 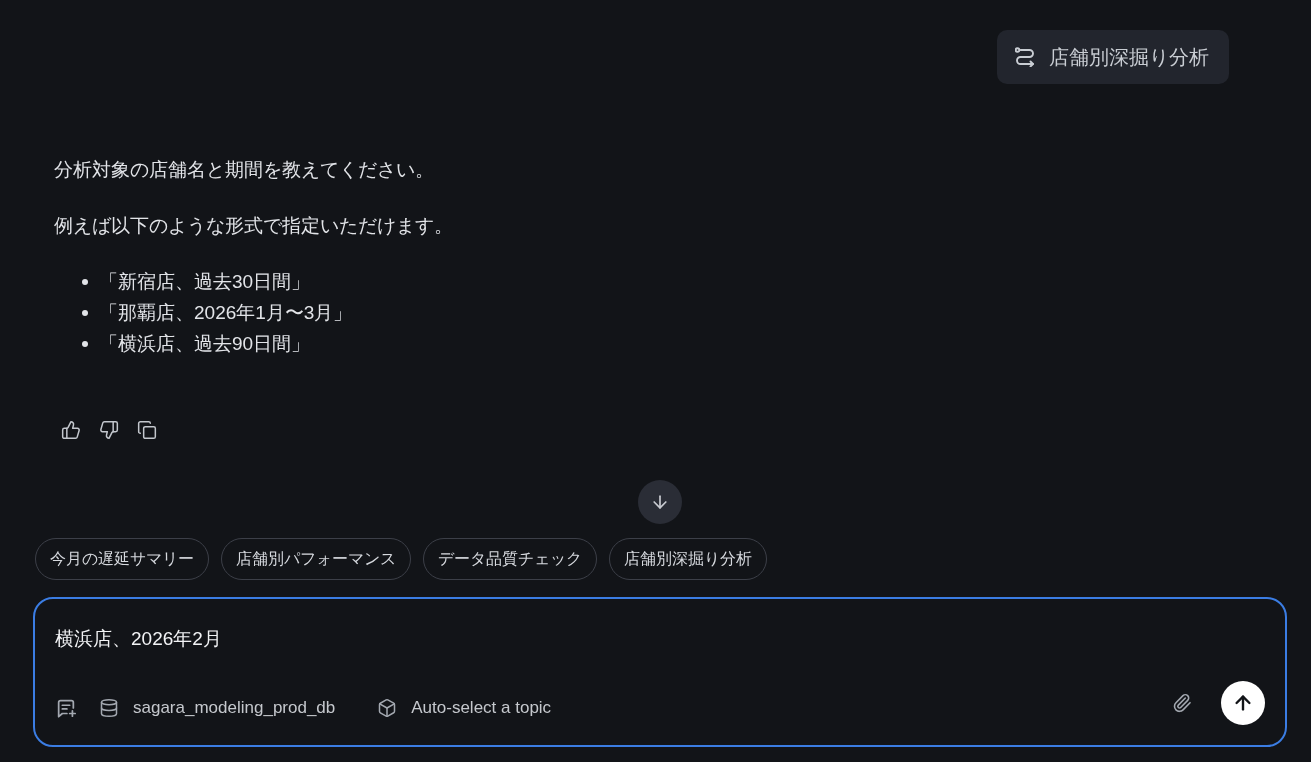 What do you see at coordinates (109, 708) in the screenshot?
I see `database-icon` at bounding box center [109, 708].